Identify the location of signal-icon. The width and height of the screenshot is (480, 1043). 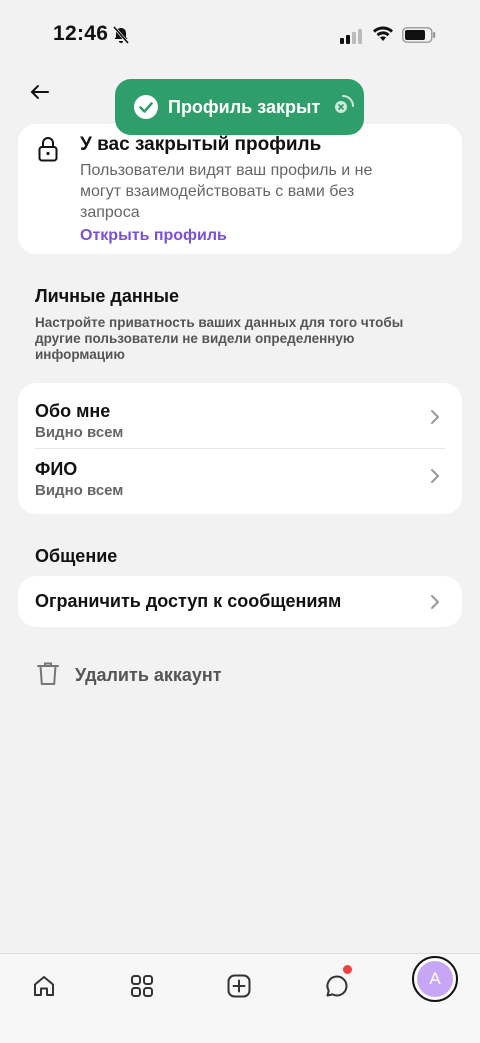
(351, 36).